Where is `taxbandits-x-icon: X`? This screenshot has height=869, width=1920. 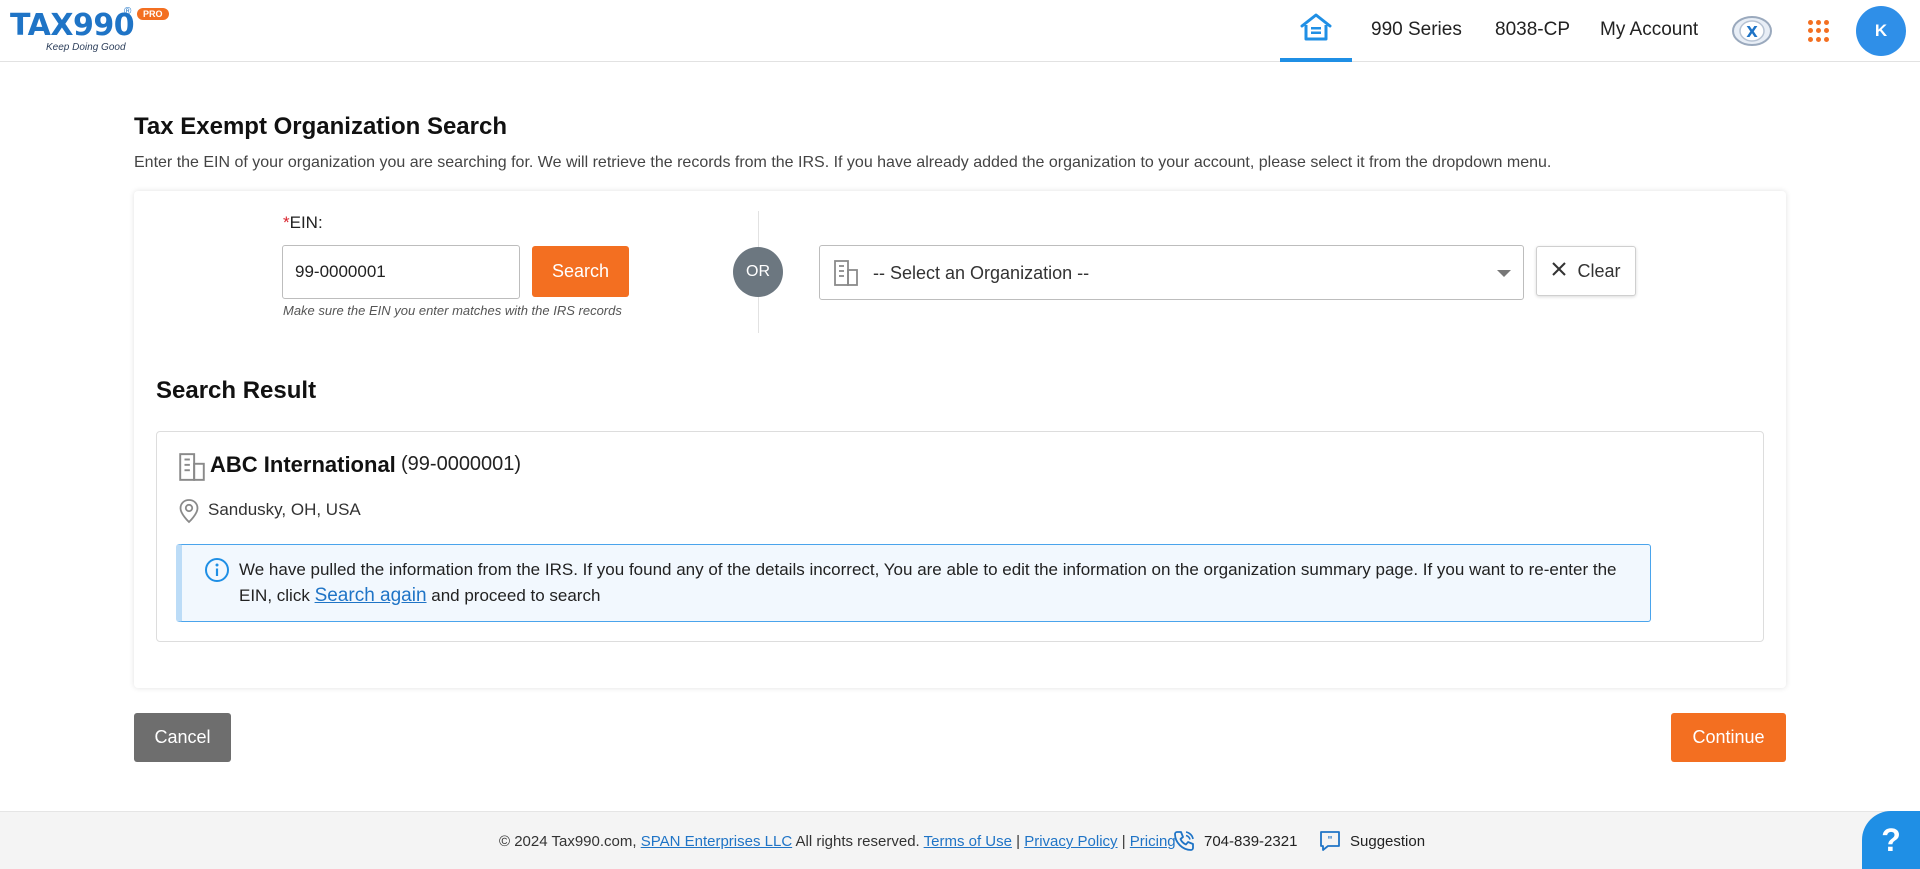
taxbandits-x-icon: X is located at coordinates (1752, 31).